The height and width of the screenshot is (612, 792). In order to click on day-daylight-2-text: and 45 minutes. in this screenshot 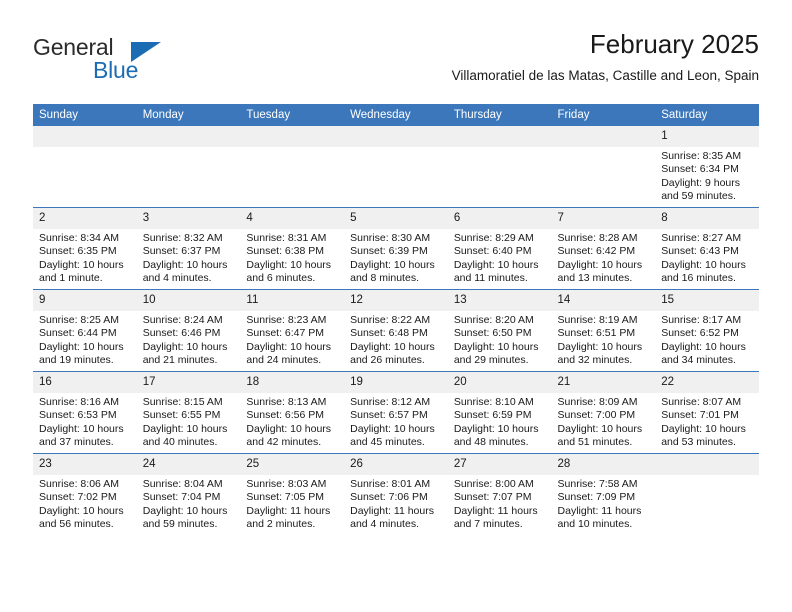, I will do `click(387, 442)`.